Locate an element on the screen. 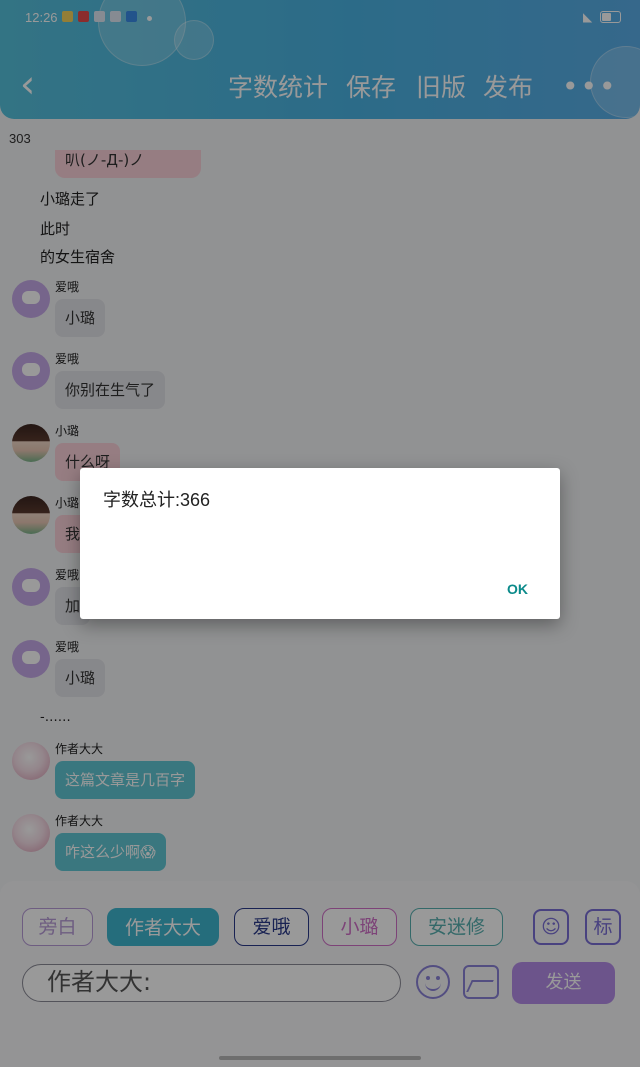 This screenshot has height=1067, width=640. word-count-dialog: 字数总计:366 OK is located at coordinates (320, 543).